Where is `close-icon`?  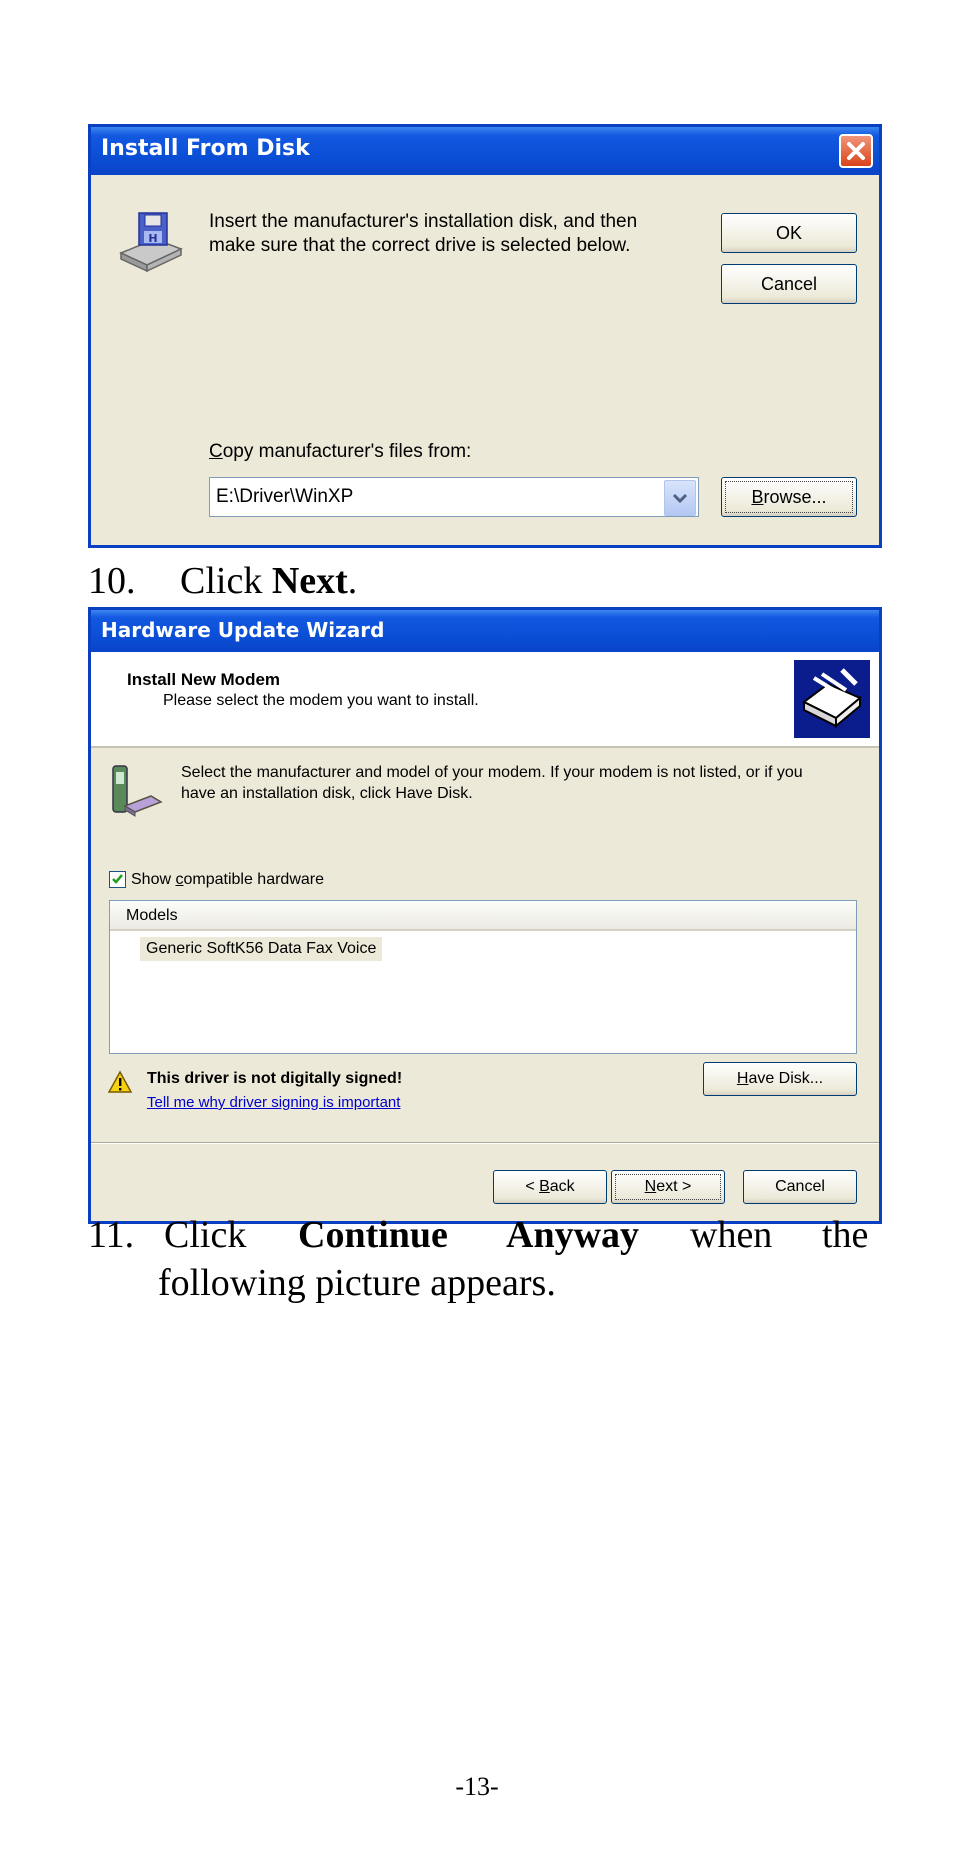
close-icon is located at coordinates (856, 151).